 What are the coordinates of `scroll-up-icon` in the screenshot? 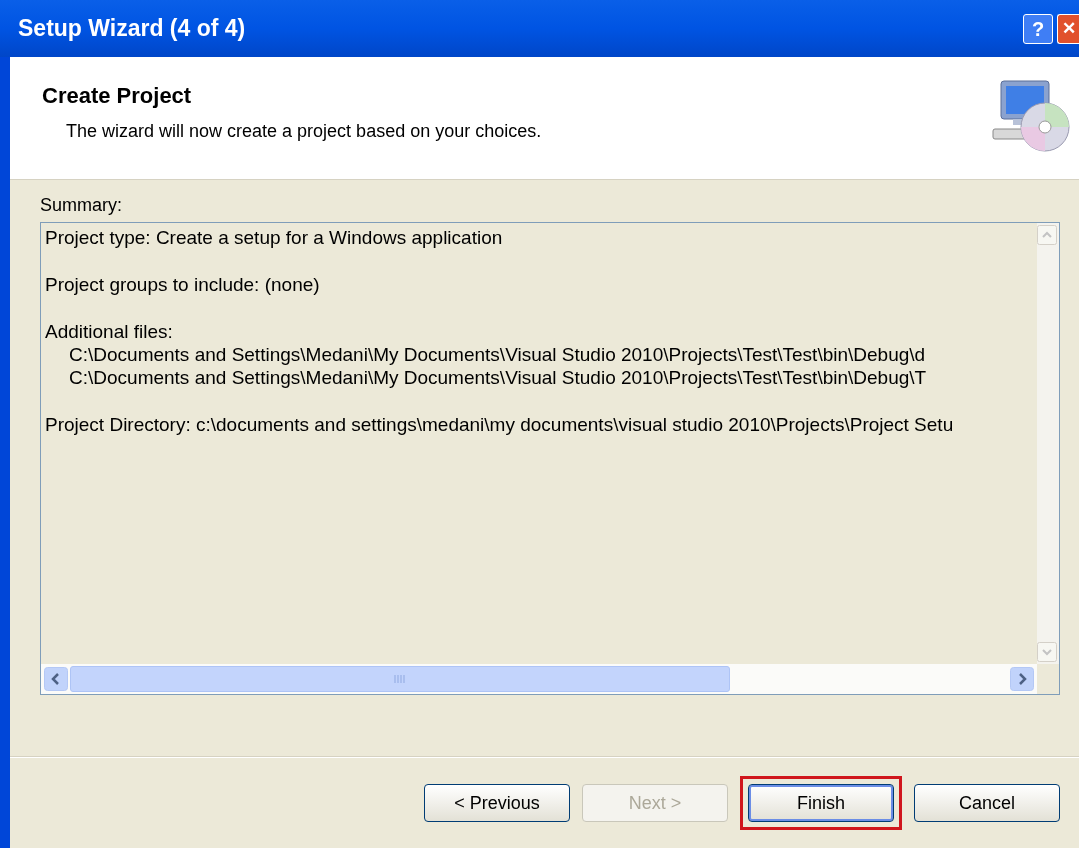 It's located at (1047, 235).